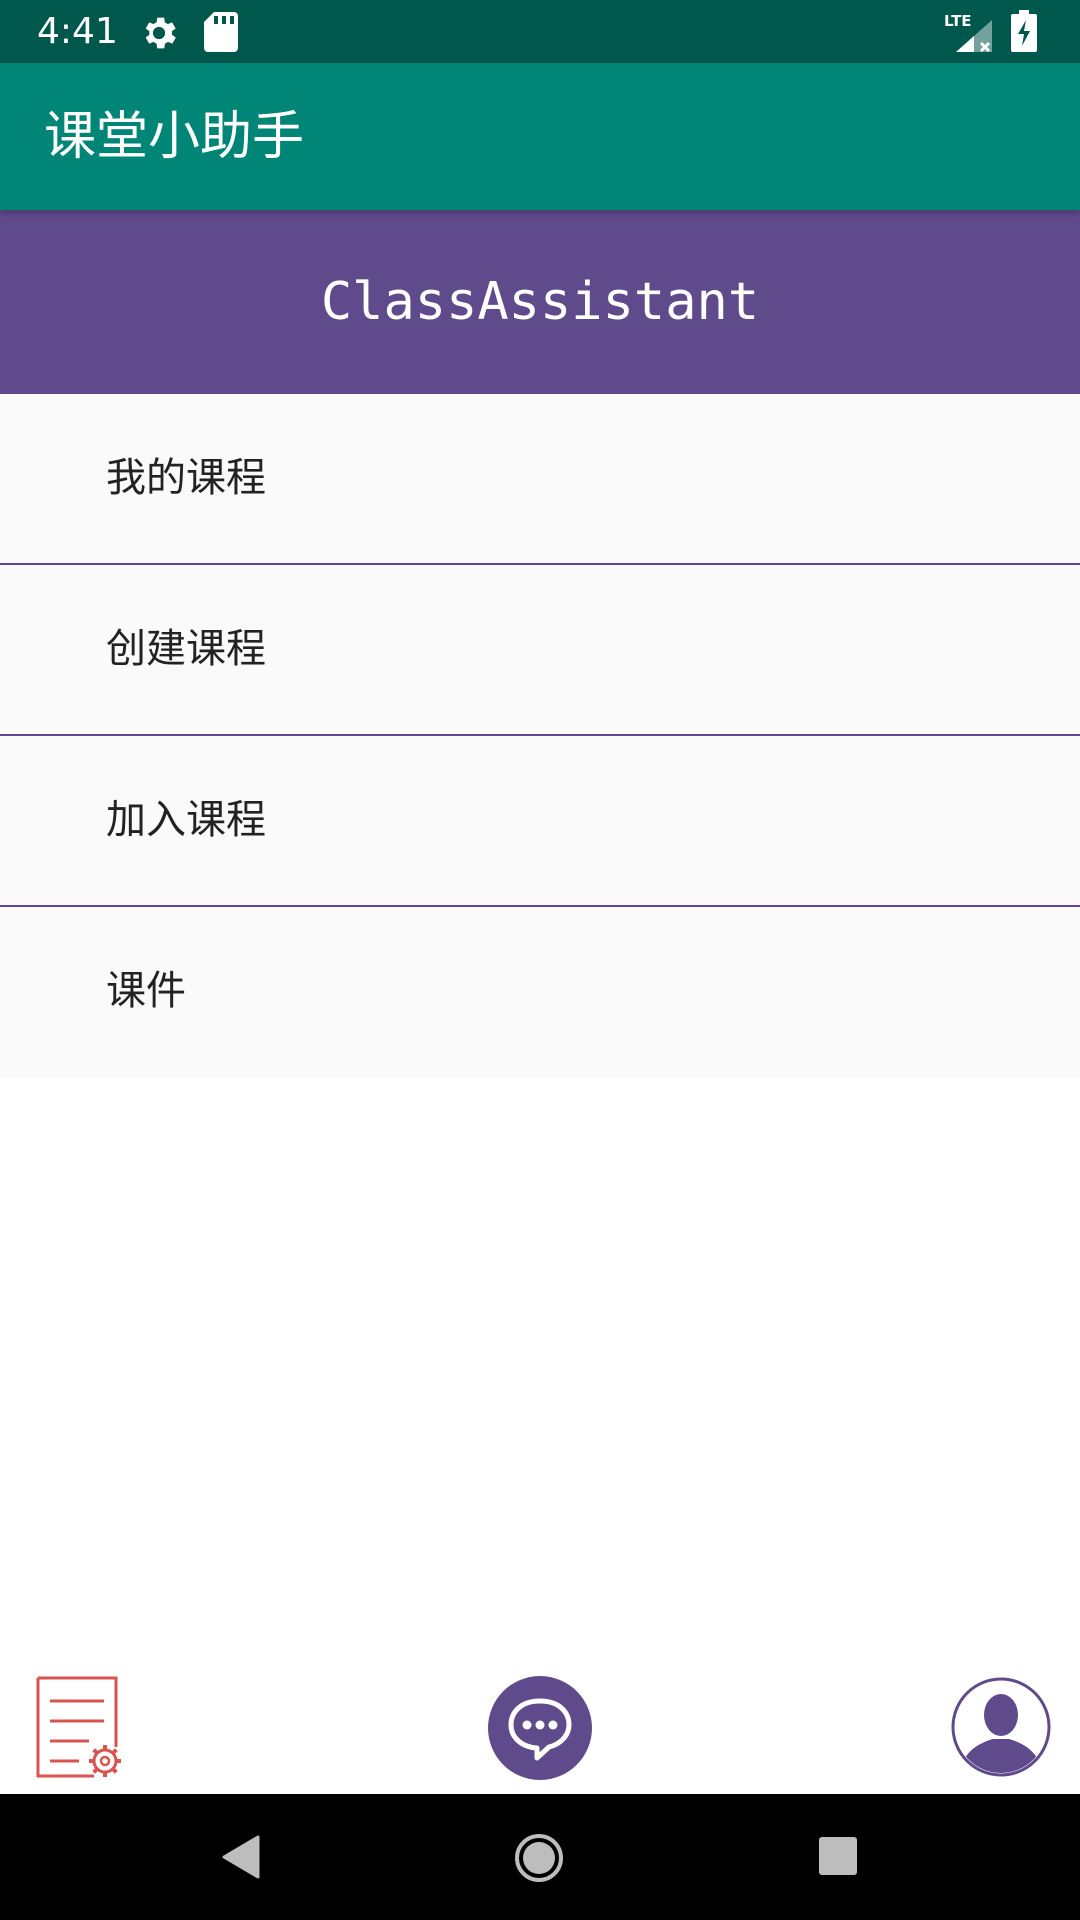  Describe the element at coordinates (540, 992) in the screenshot. I see `menu-item-courseware: 课件` at that location.